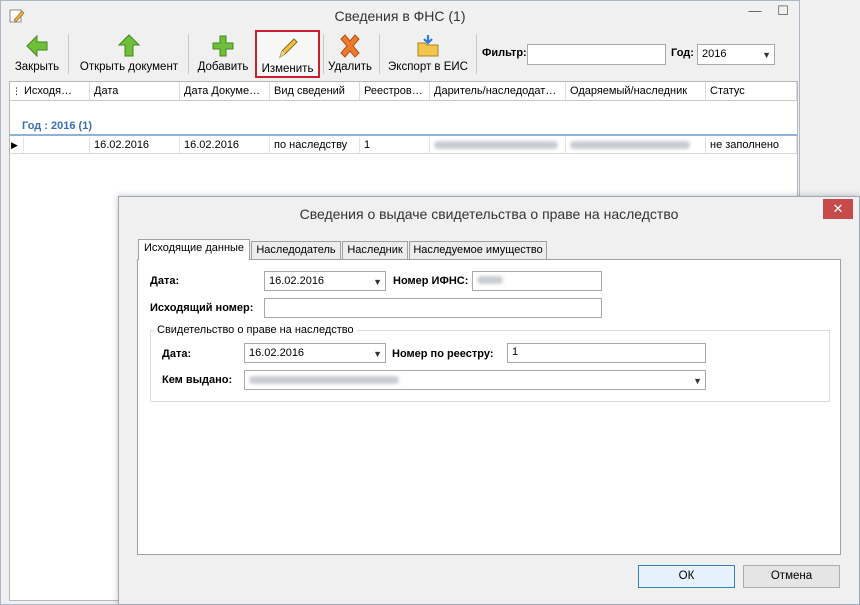  What do you see at coordinates (606, 353) in the screenshot?
I see `registry-number-input: 1` at bounding box center [606, 353].